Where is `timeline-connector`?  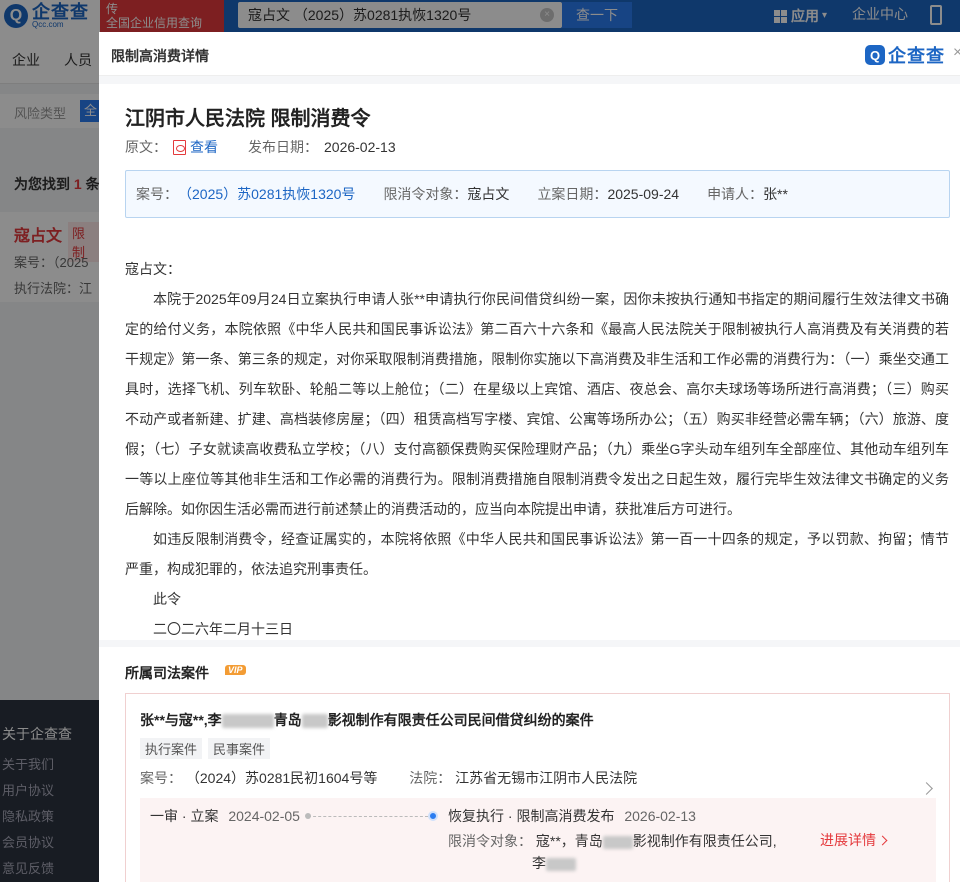
timeline-connector is located at coordinates (368, 816).